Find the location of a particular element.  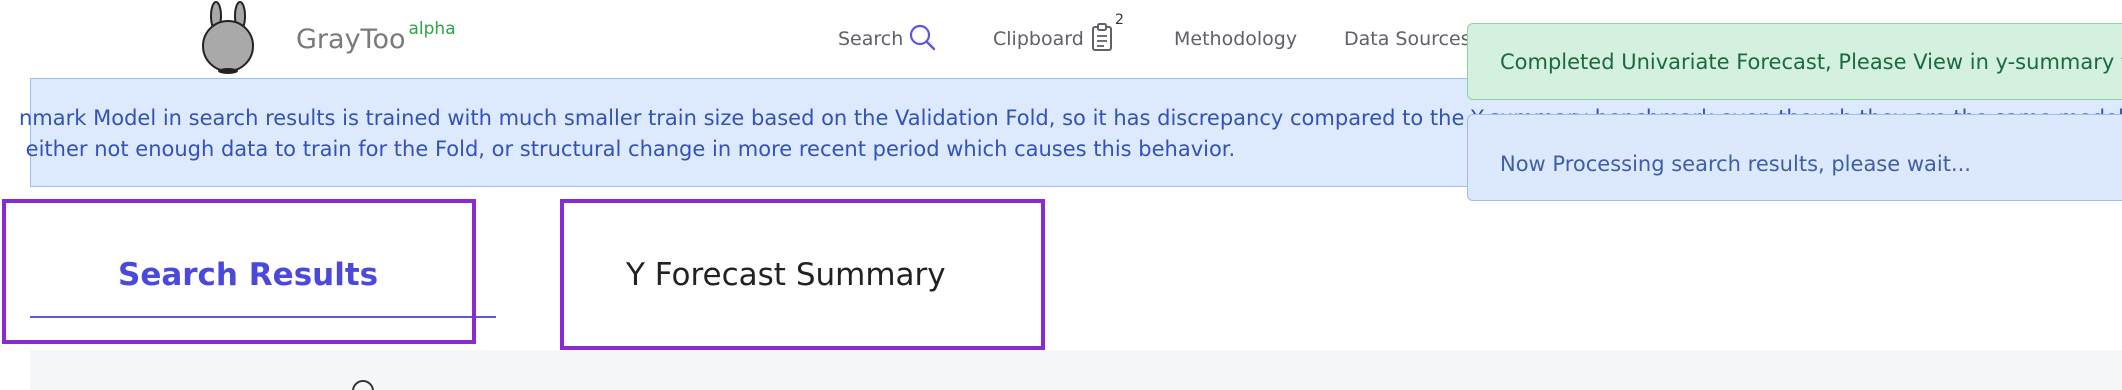

nav-methodology-link: Methodology is located at coordinates (1235, 39).